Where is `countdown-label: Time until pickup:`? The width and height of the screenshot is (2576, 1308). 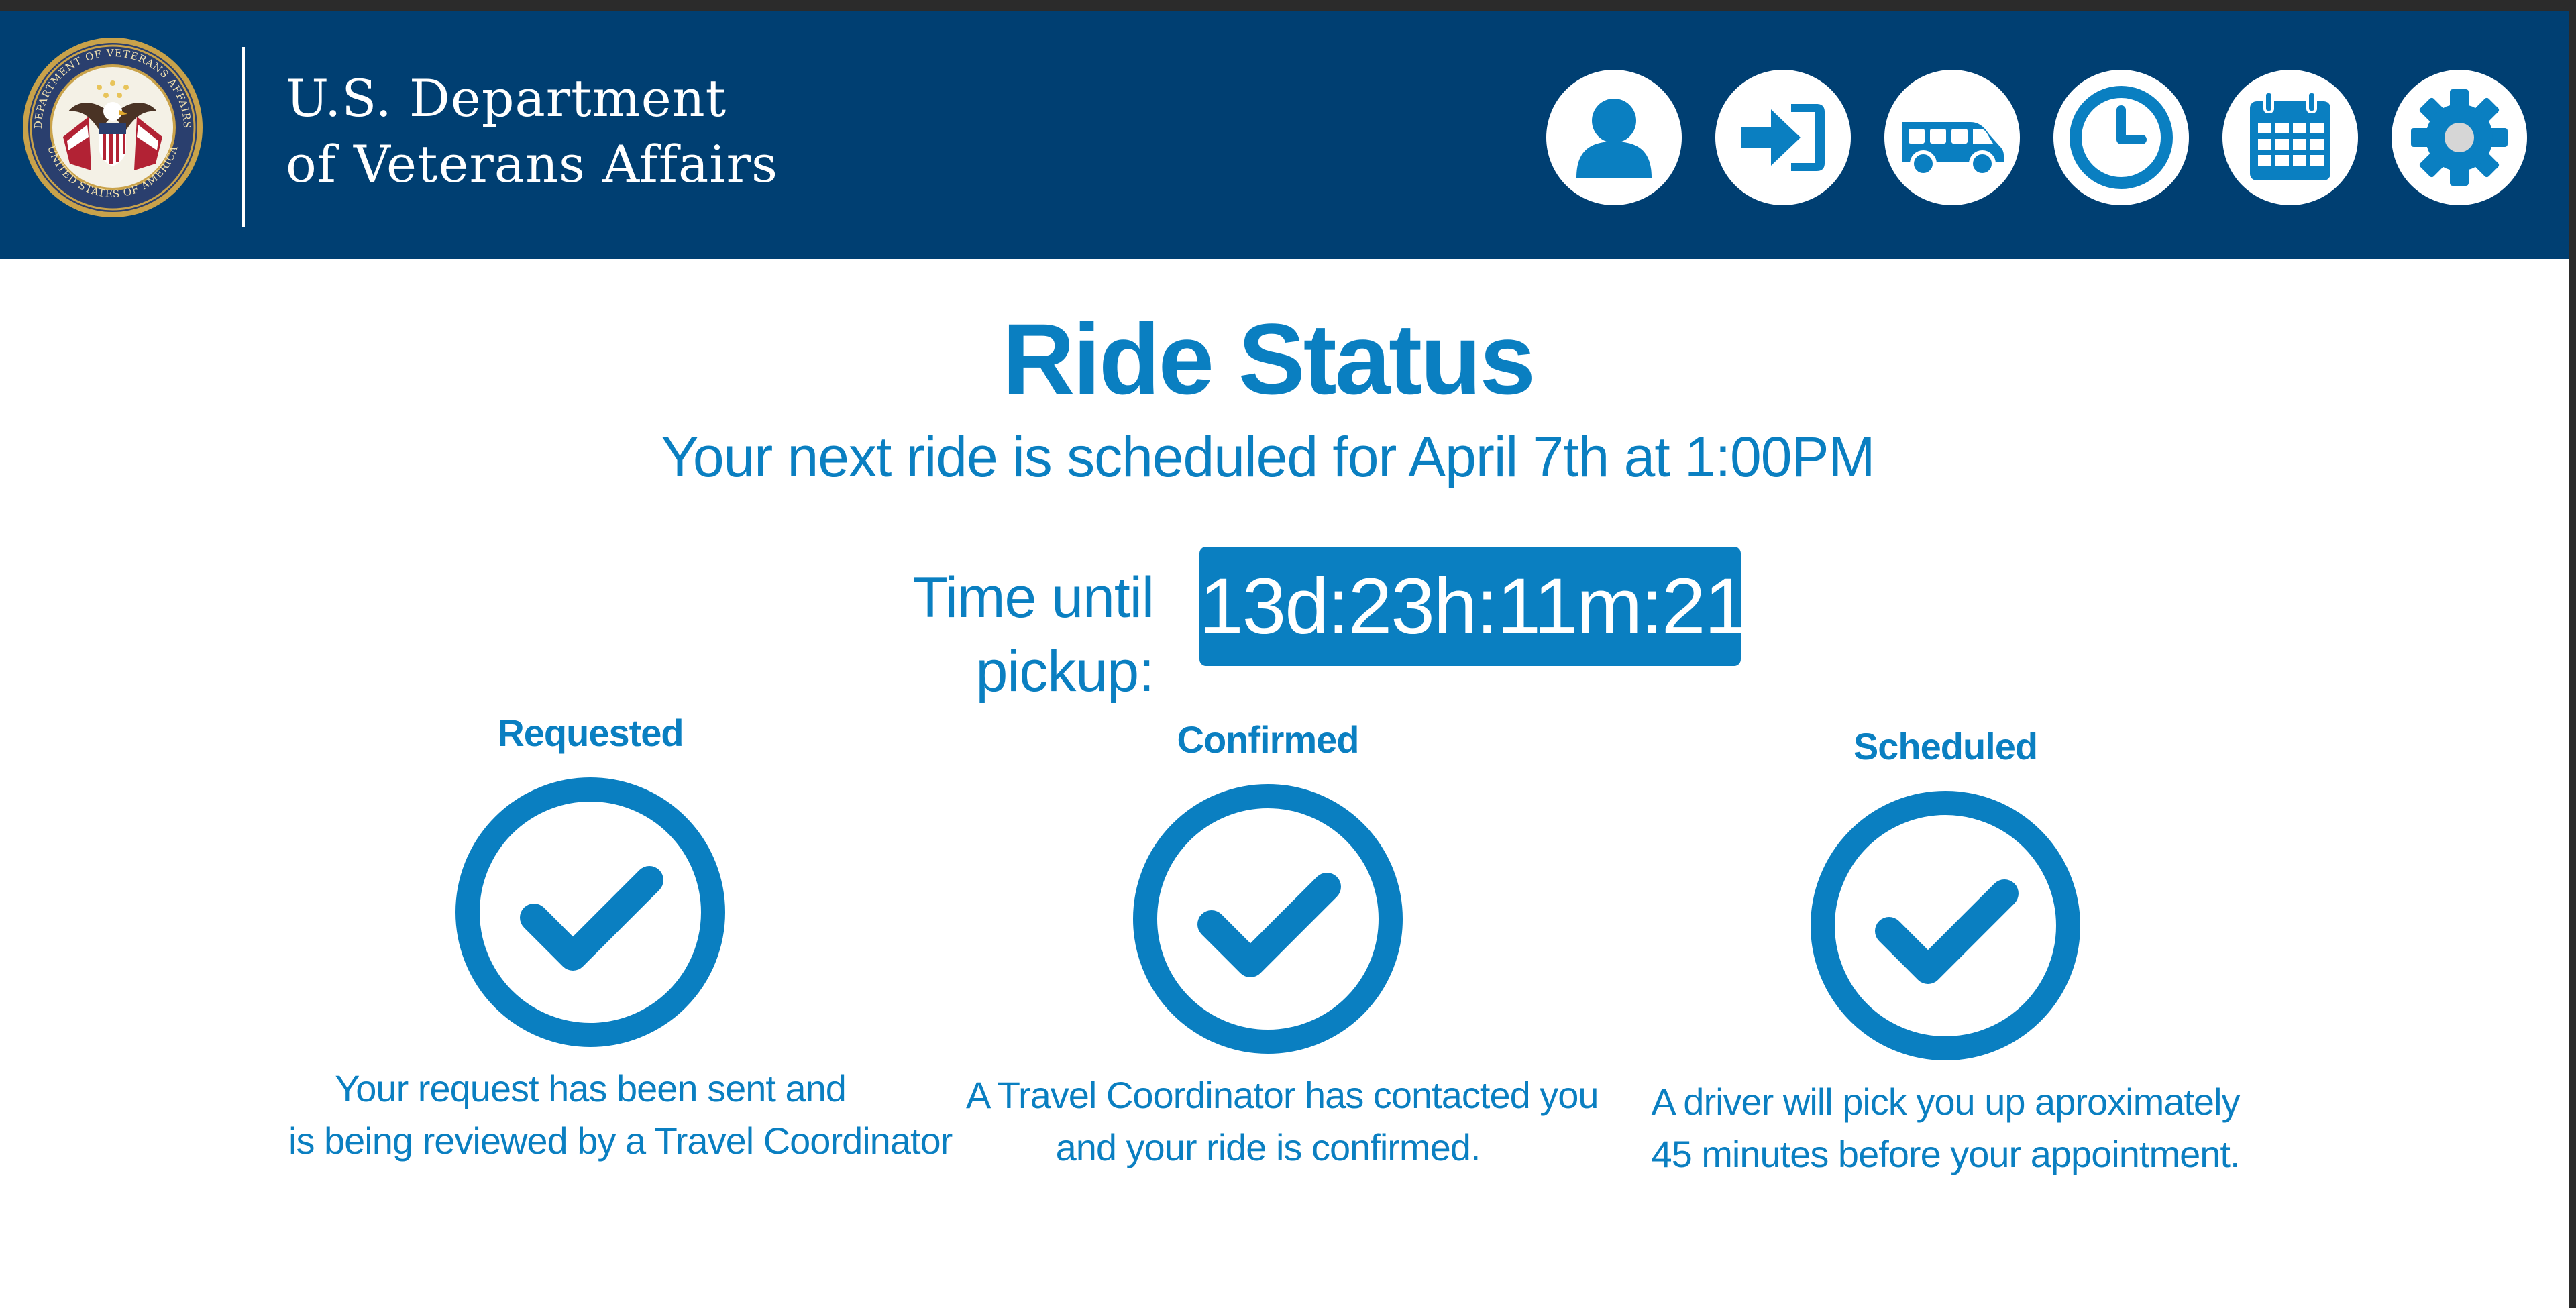
countdown-label: Time until pickup: is located at coordinates (1033, 634).